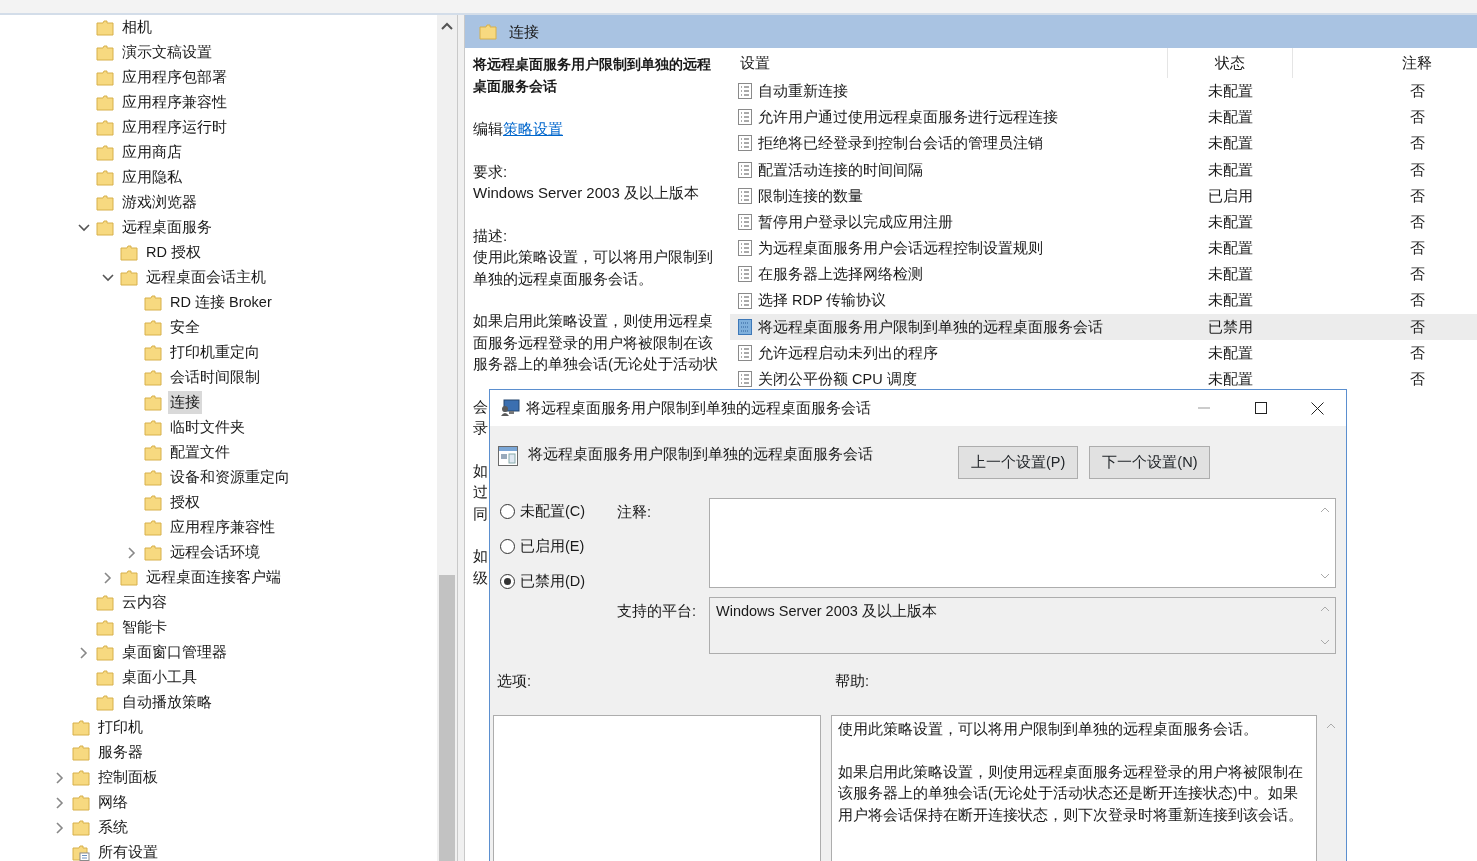  Describe the element at coordinates (552, 546) in the screenshot. I see `radio-label: 已启用(E)` at that location.